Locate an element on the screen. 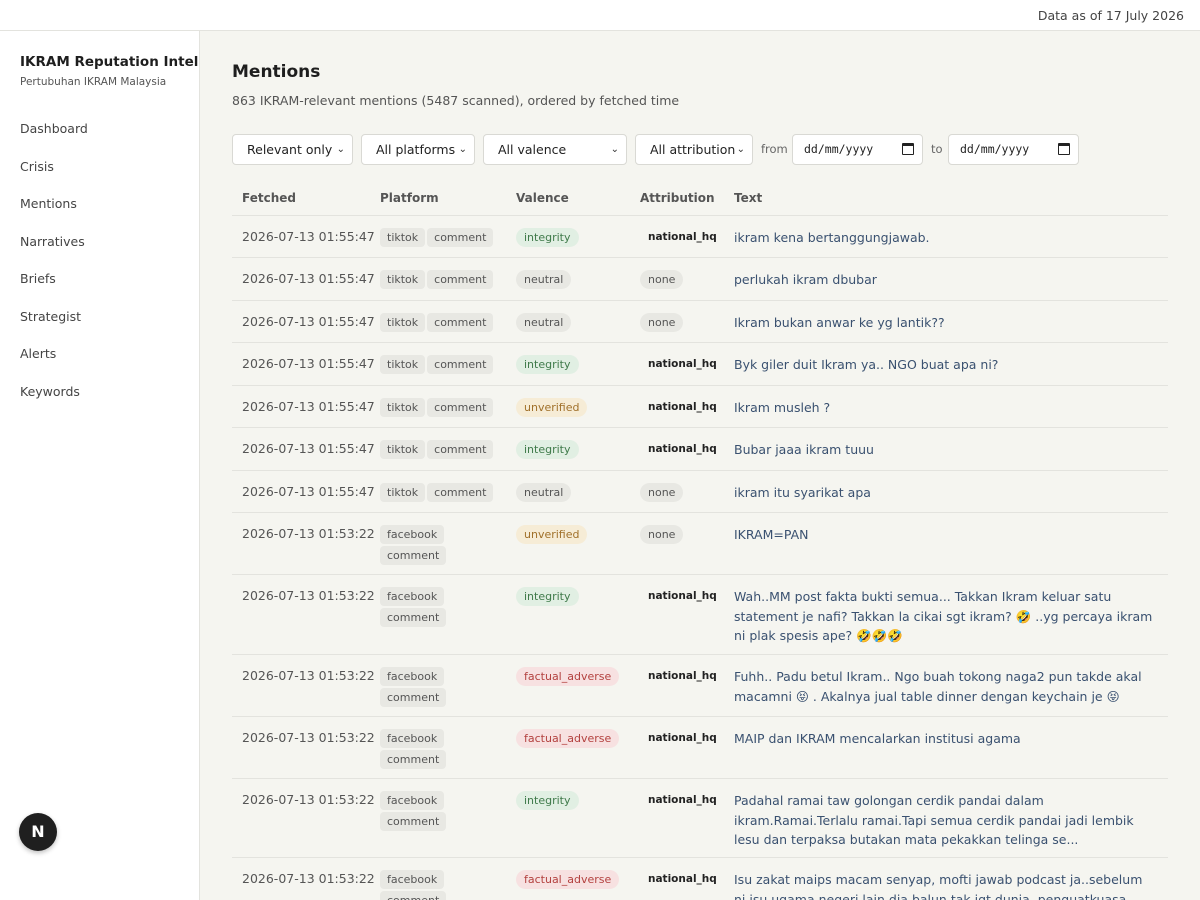 Image resolution: width=1200 pixels, height=900 pixels. sidebar-item-keywords: Keywords is located at coordinates (54, 401).